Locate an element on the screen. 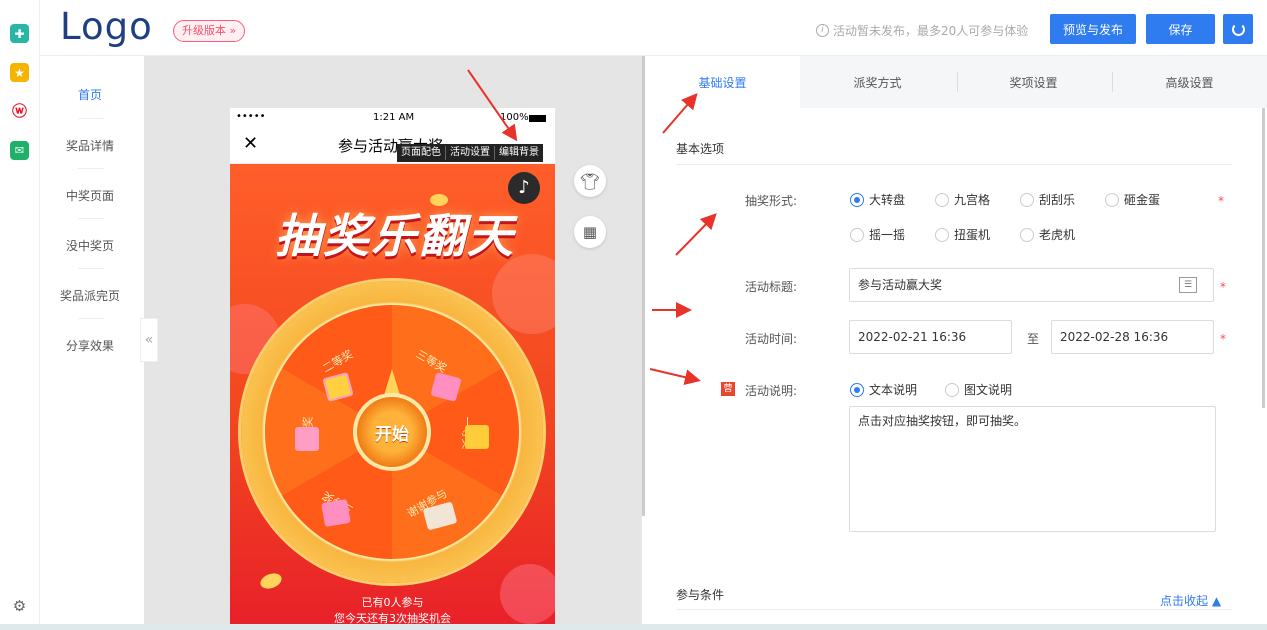  radio-rich-desc: 图文说明 is located at coordinates (978, 389).